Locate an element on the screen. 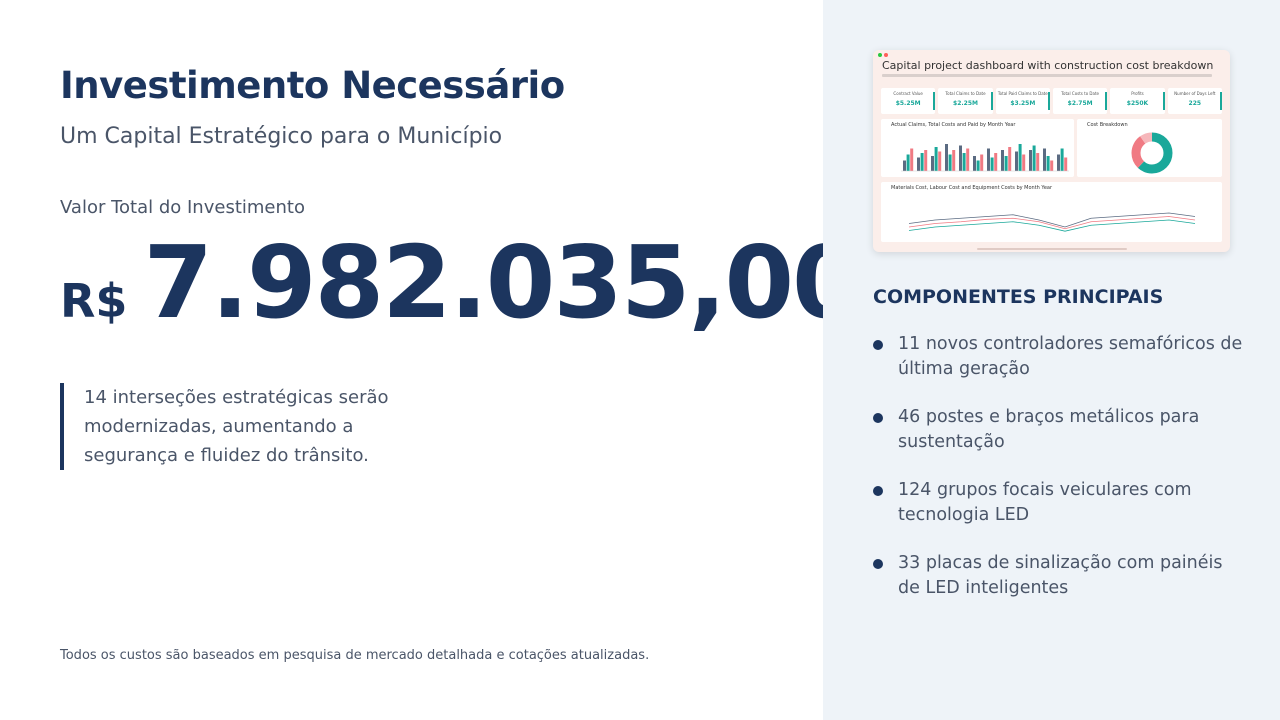 The height and width of the screenshot is (720, 1280). kpi-card: Total Costs to Date $2.75M is located at coordinates (1080, 101).